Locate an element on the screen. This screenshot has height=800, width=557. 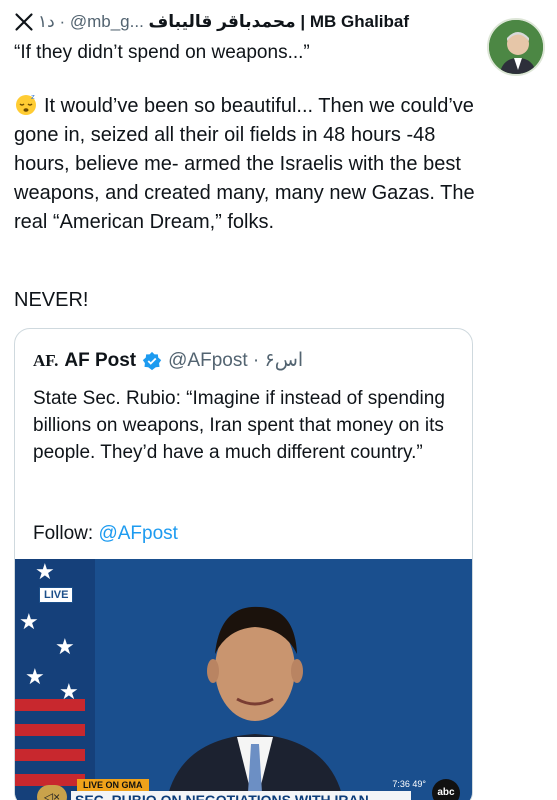
quoted-author-name: AF Post is located at coordinates (100, 361).